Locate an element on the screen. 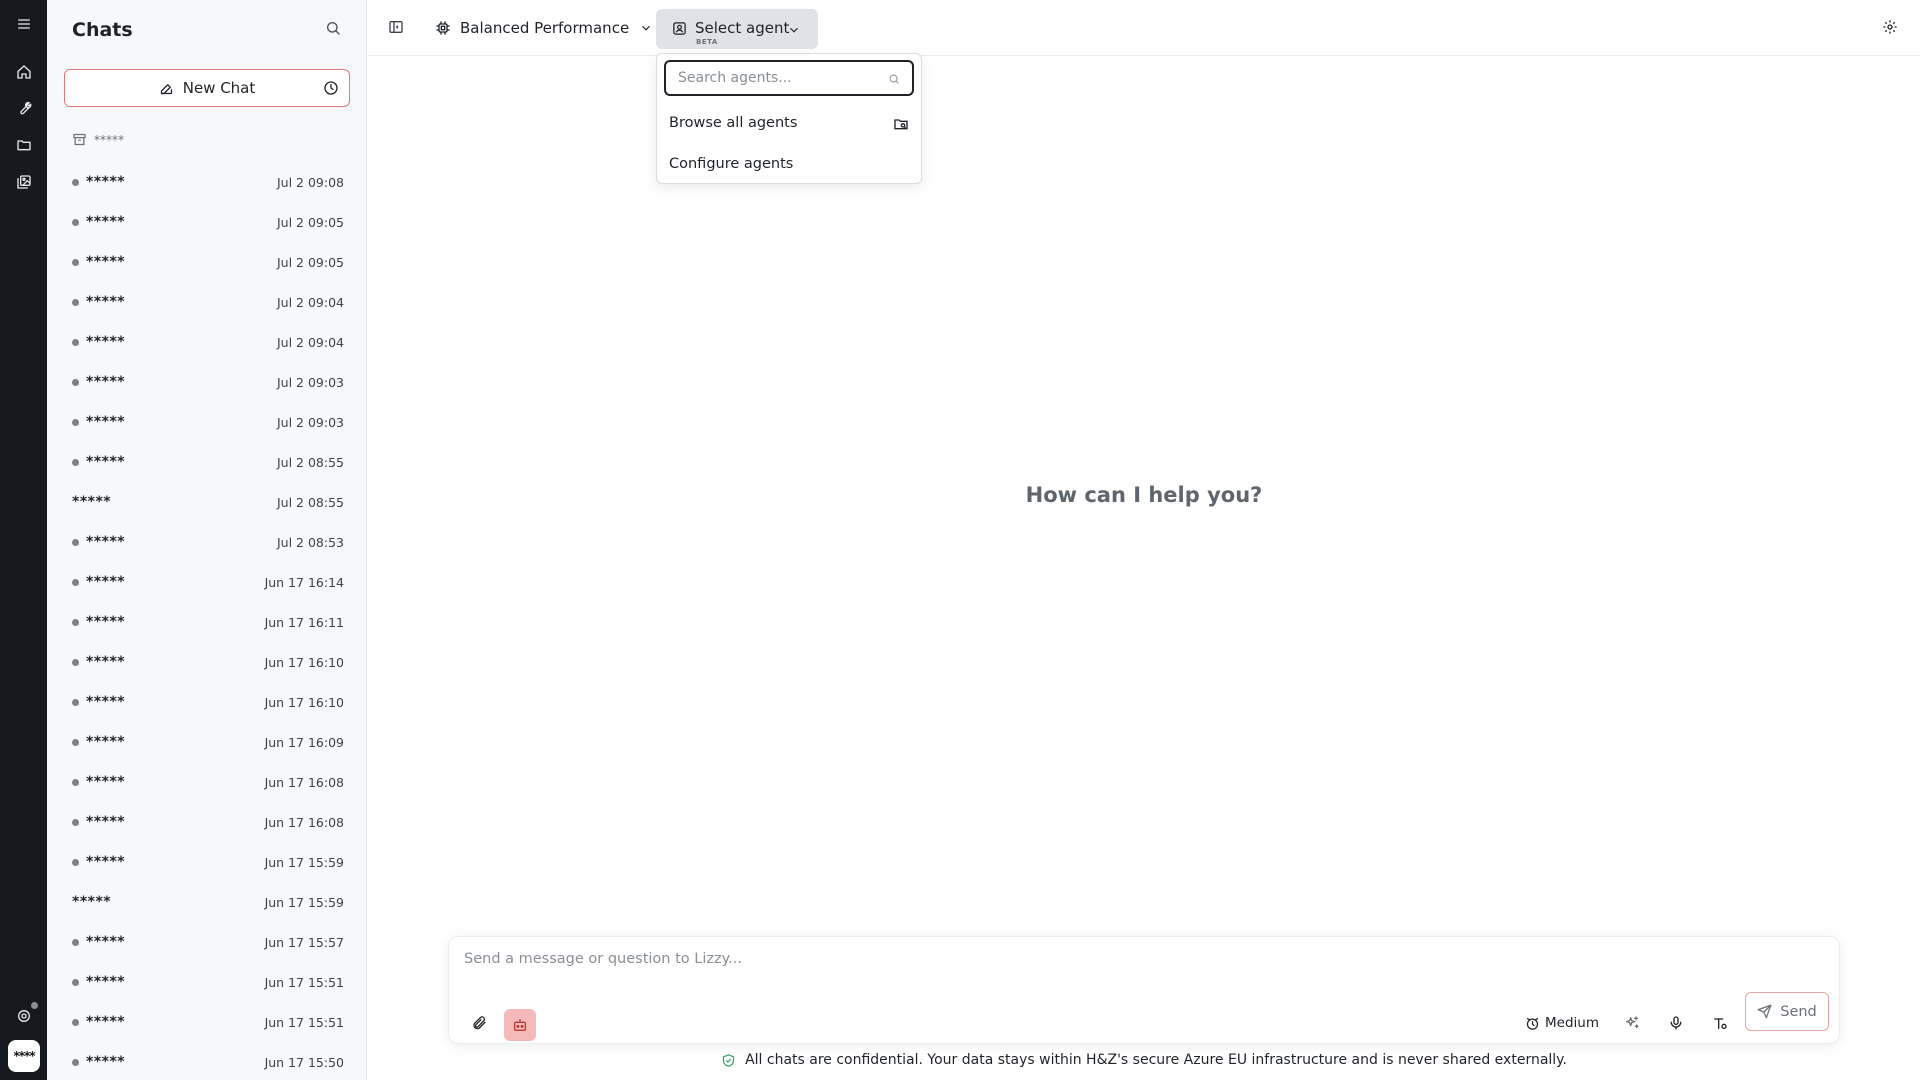  agent-search-input is located at coordinates (773, 78).